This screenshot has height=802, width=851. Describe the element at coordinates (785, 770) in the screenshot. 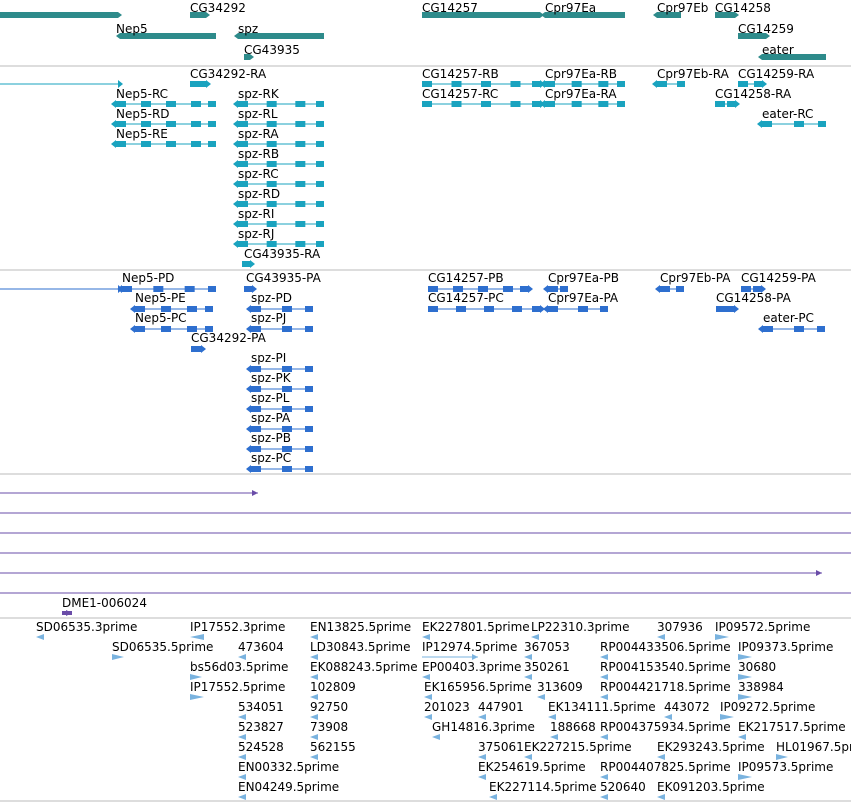

I see `est-feature: IP09573.5prime` at that location.